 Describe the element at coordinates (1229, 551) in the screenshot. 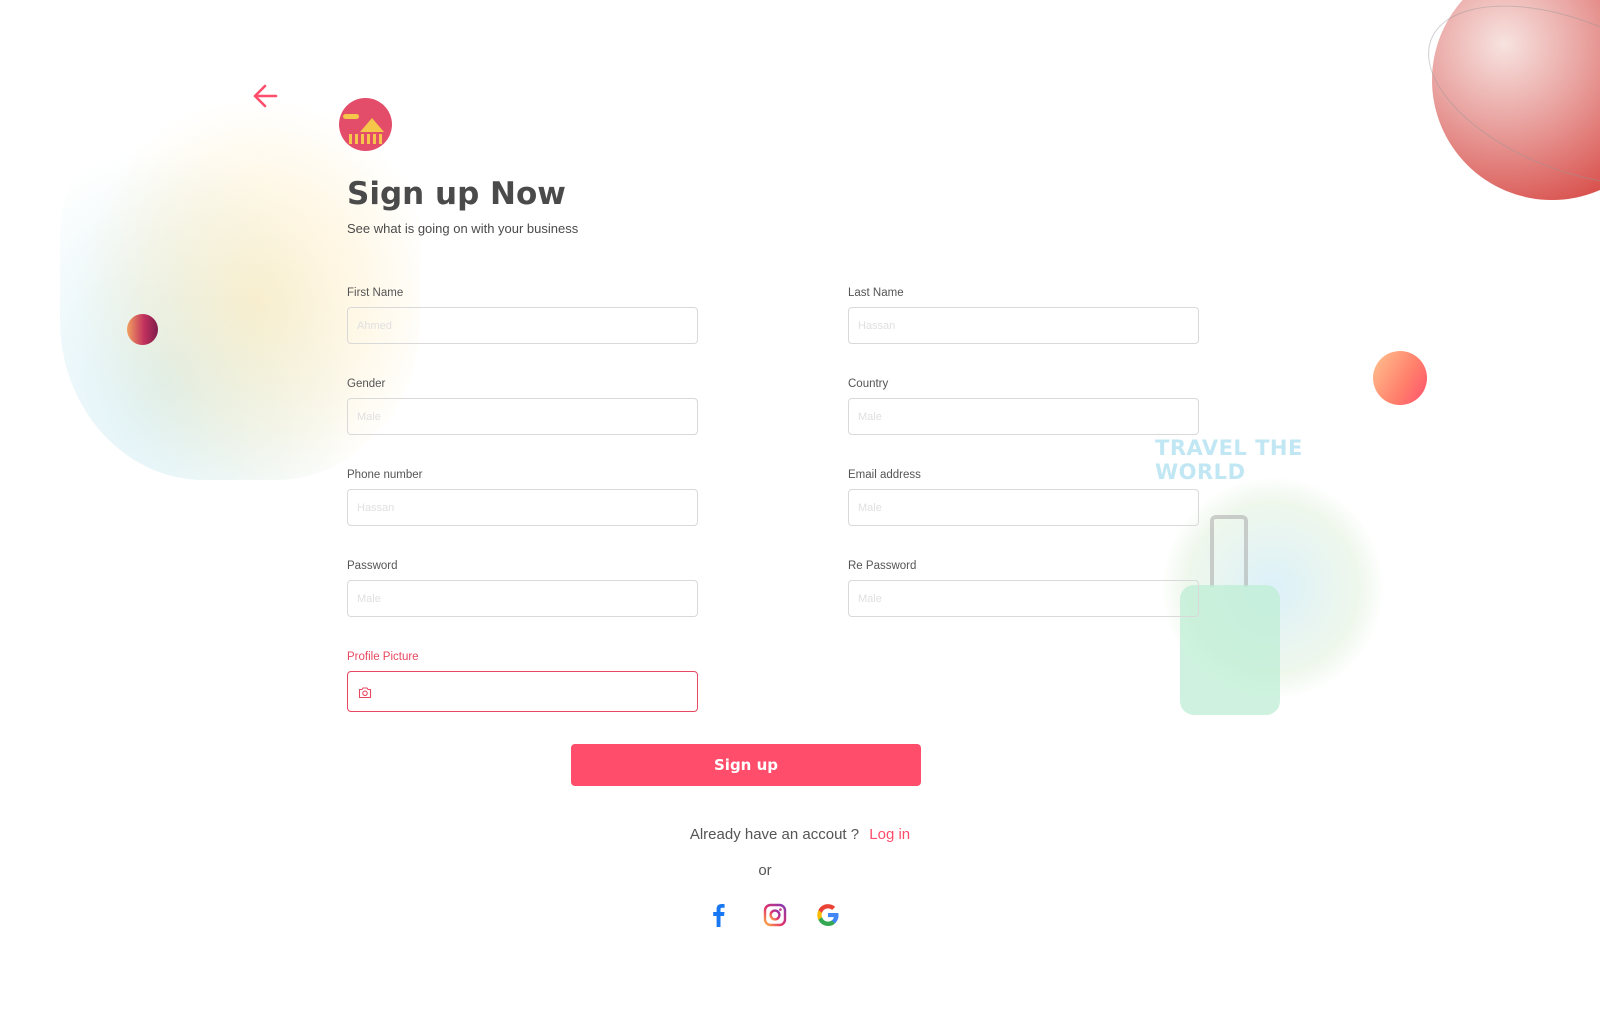

I see `suitcase-handle-decoration` at that location.